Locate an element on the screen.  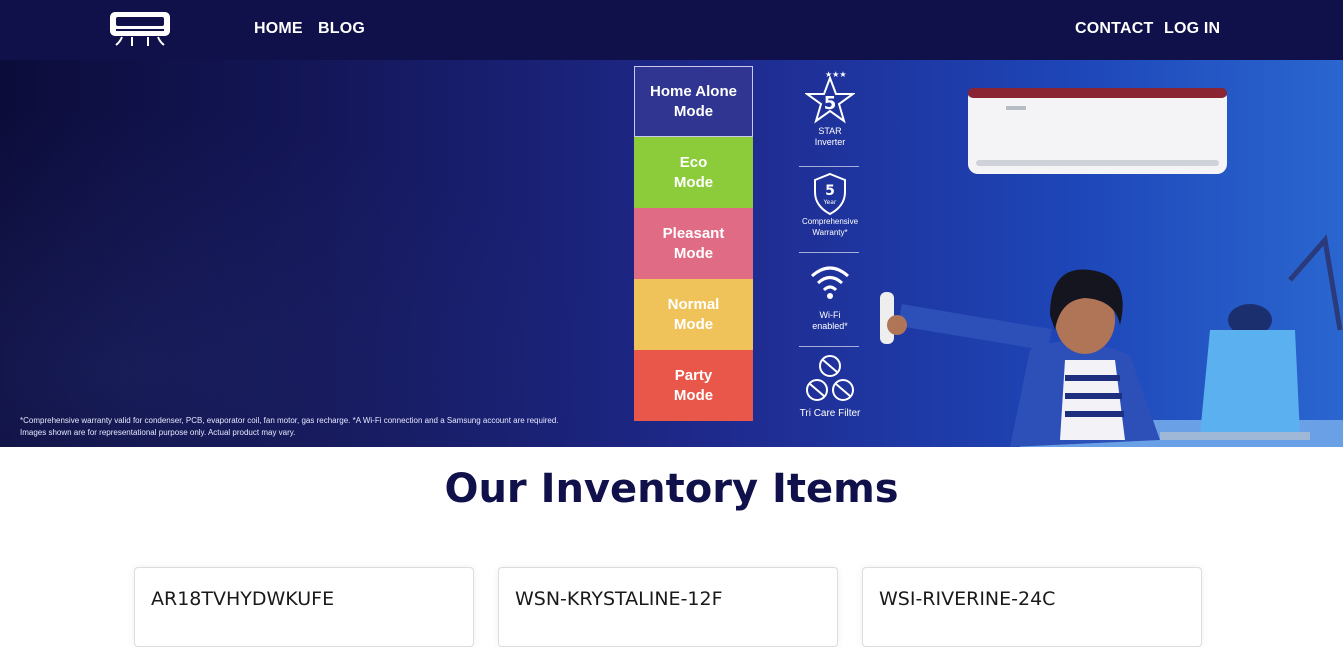
mode-pleasant: Pleasant Mode is located at coordinates (693, 243).